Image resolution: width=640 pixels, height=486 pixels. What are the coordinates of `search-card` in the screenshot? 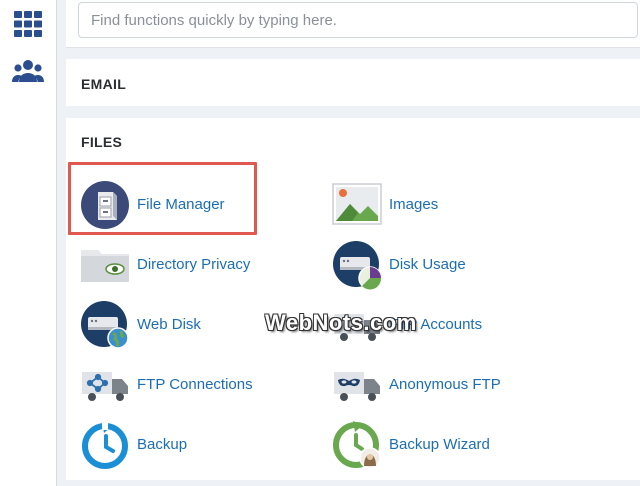 It's located at (353, 24).